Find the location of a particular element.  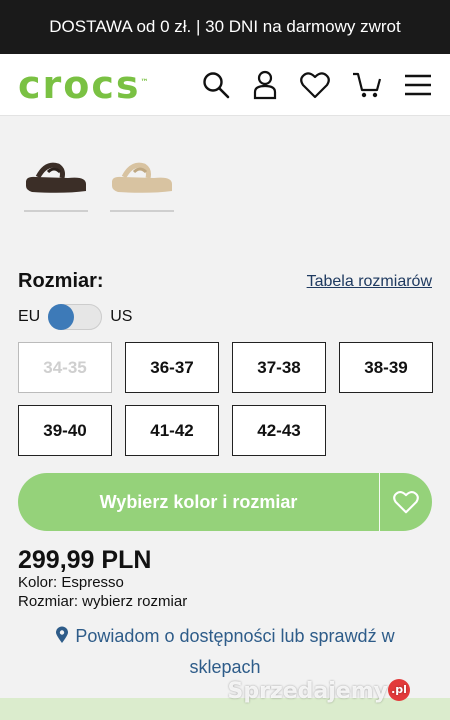

notify-line1: Powiadom o dostępności lub sprawdź w is located at coordinates (235, 636).